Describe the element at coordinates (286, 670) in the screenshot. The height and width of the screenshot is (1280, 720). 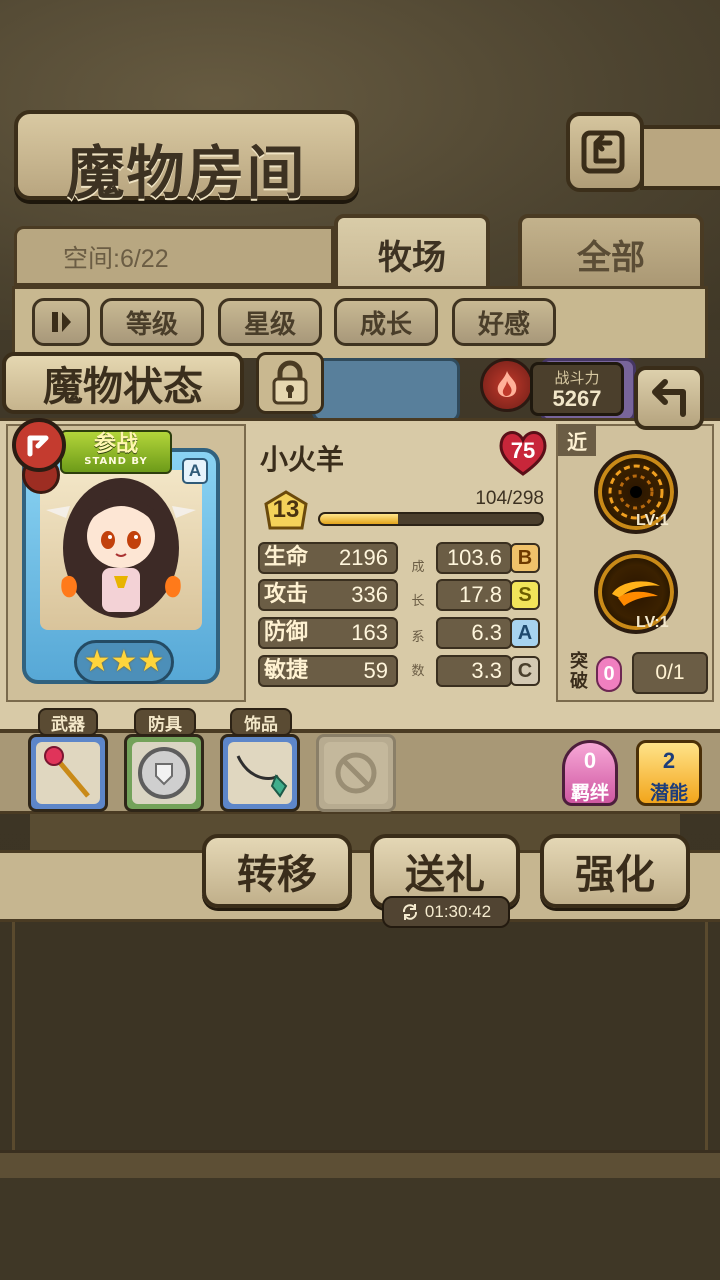
I see `stat-name: 敏捷` at that location.